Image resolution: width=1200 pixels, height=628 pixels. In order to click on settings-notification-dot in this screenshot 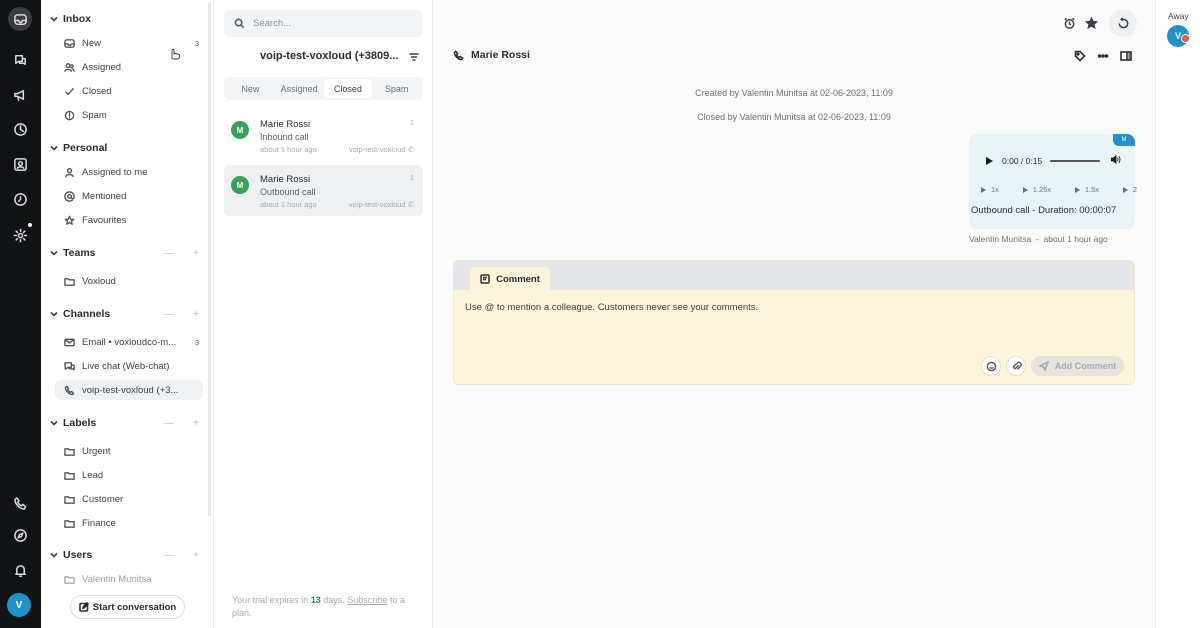, I will do `click(30, 225)`.